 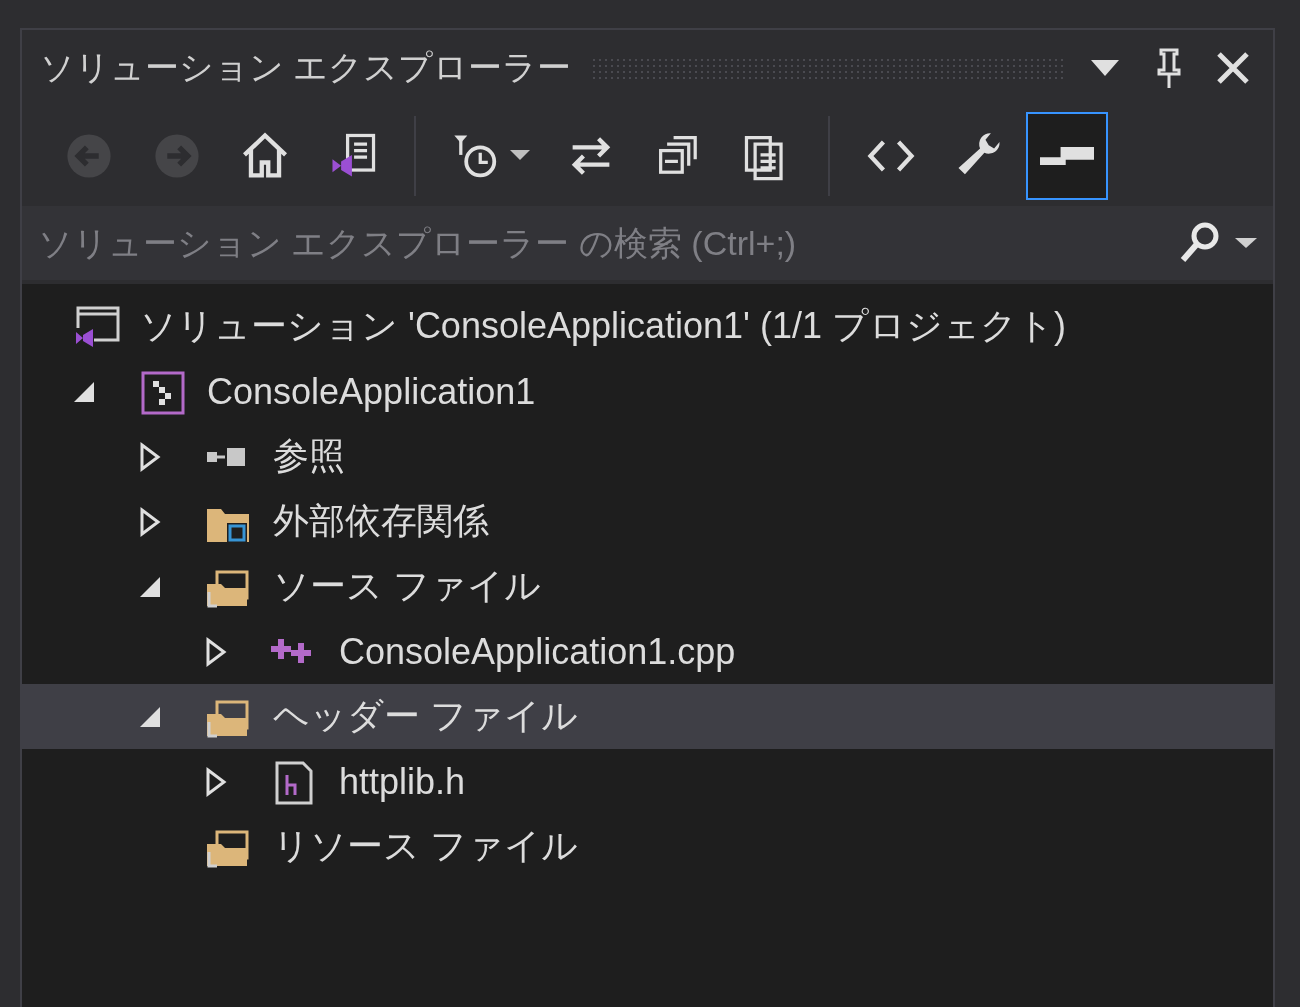 What do you see at coordinates (647, 716) in the screenshot?
I see `tree-item: ヘッダー ファイル` at bounding box center [647, 716].